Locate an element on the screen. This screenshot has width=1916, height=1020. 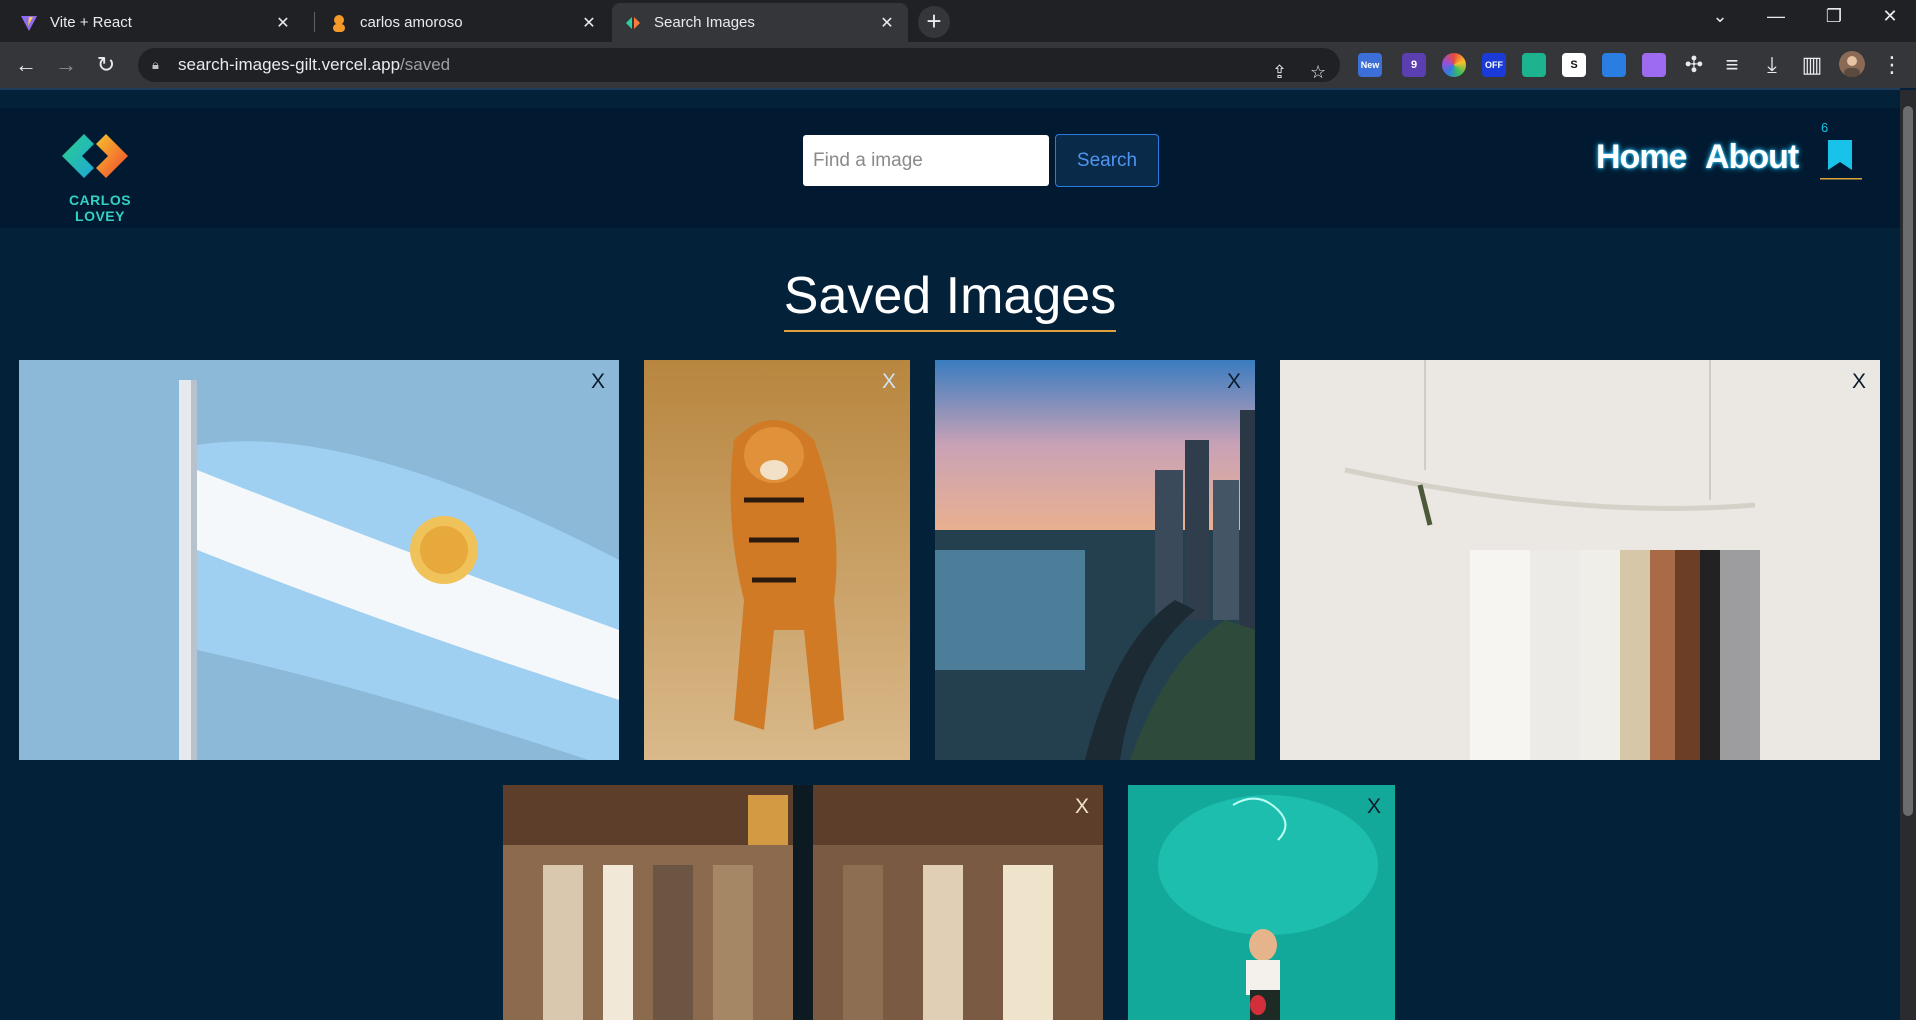
saved-bookmark-button: 6 is located at coordinates (1841, 155).